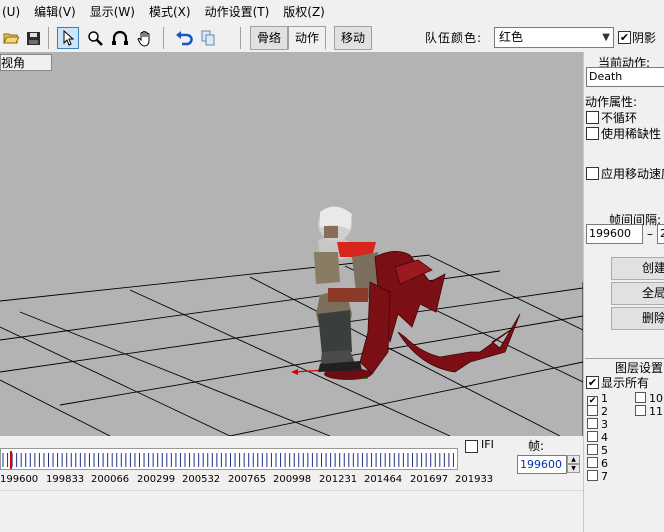 This screenshot has height=532, width=664. I want to click on layer-item: 10, so click(649, 398).